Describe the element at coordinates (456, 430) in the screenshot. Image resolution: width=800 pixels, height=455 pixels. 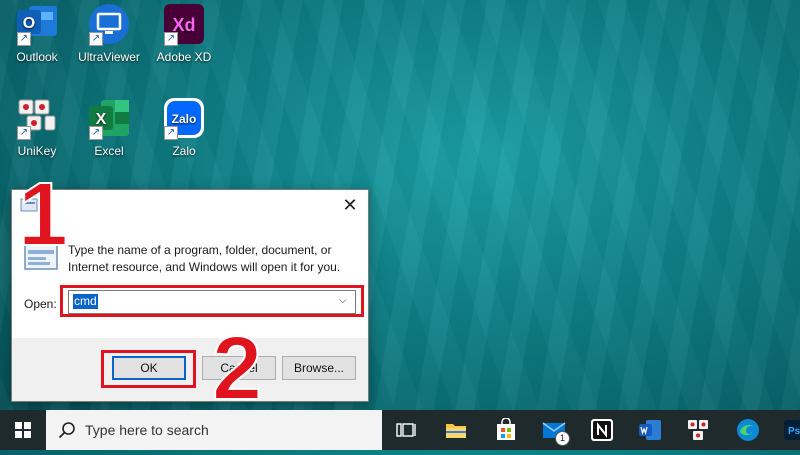
I see `file-explorer-icon` at that location.